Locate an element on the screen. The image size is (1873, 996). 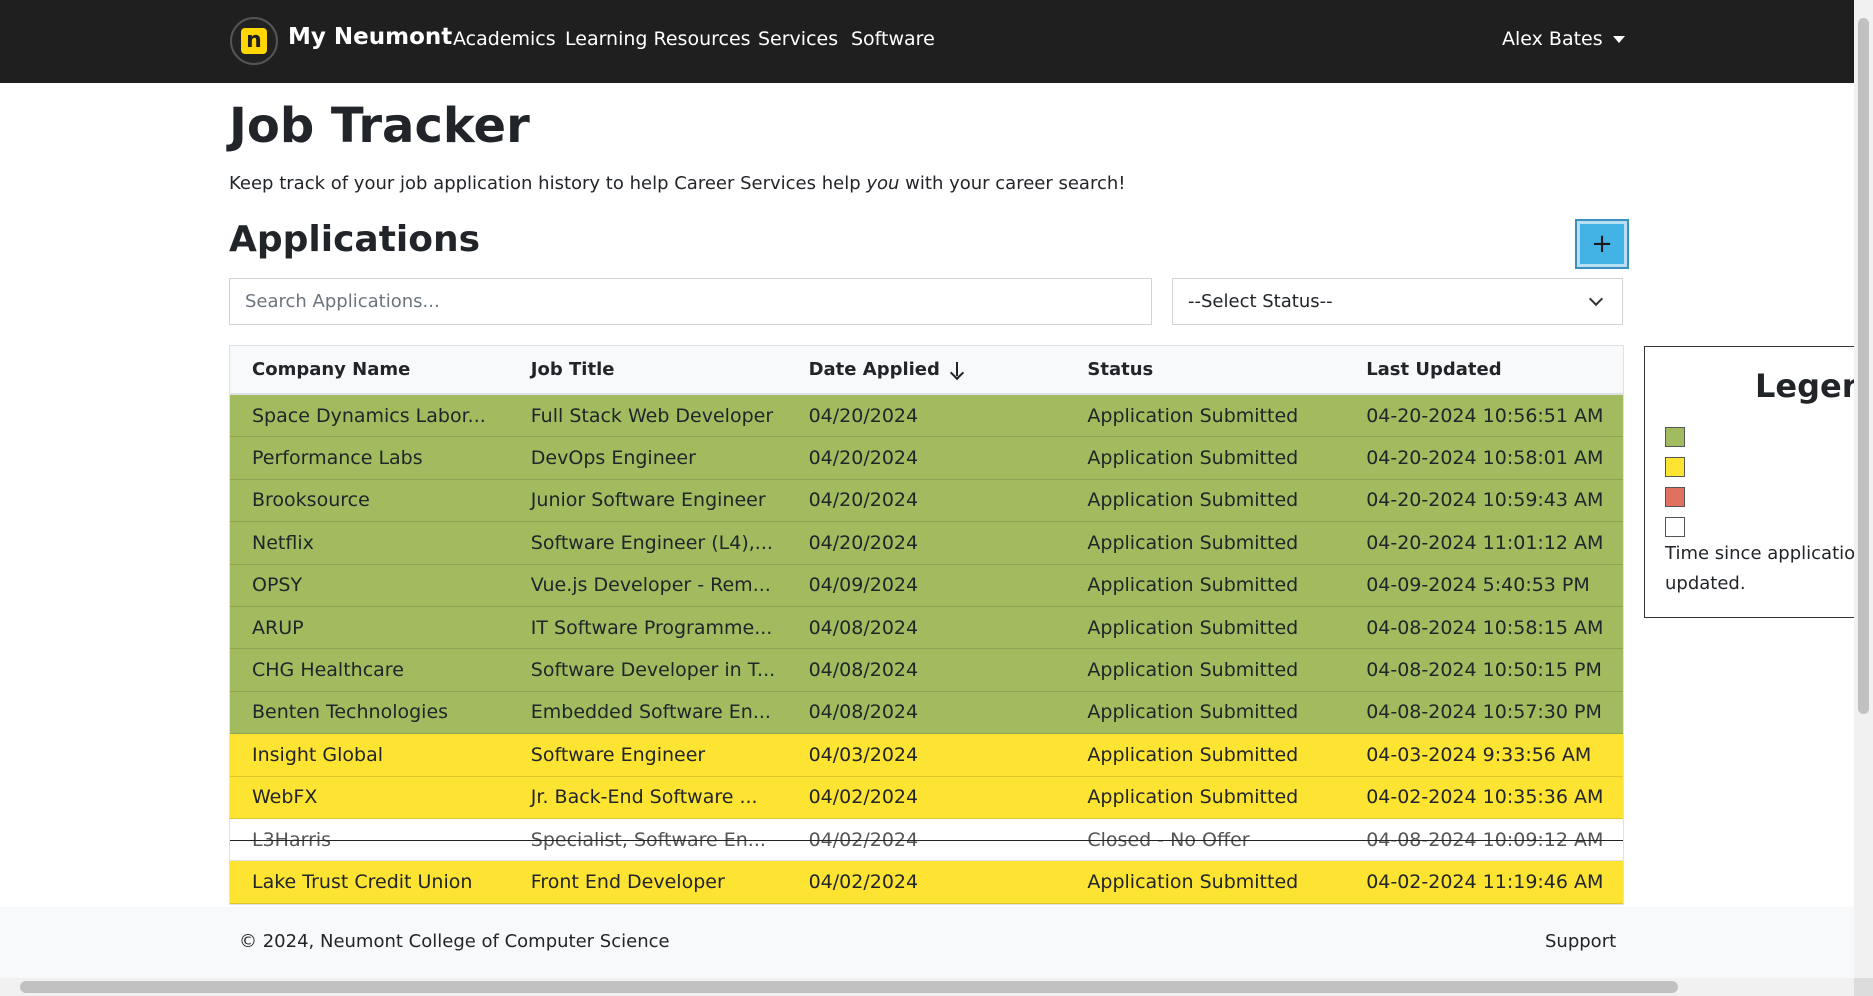
horizontal-scrollbar is located at coordinates (927, 987).